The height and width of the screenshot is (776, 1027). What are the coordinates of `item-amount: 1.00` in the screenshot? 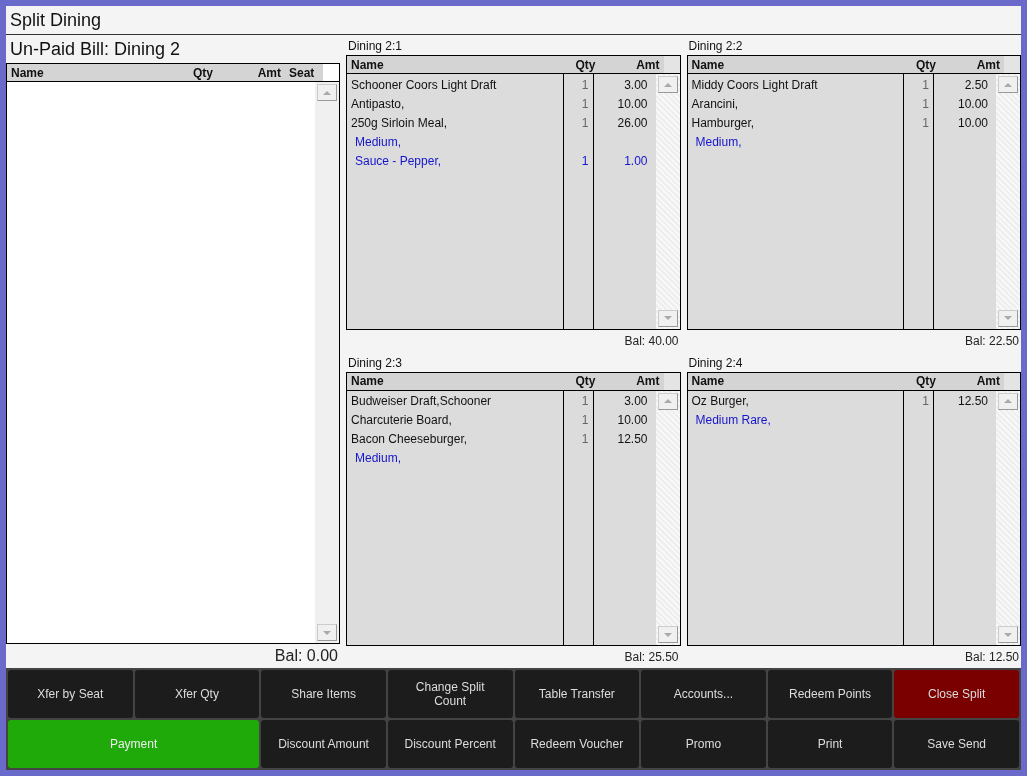 It's located at (636, 160).